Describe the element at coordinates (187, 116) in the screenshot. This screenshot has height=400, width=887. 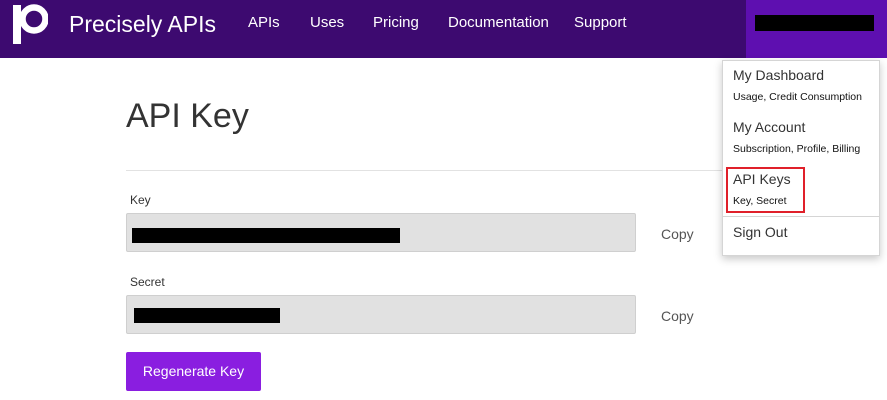
I see `page-title: API Key` at that location.